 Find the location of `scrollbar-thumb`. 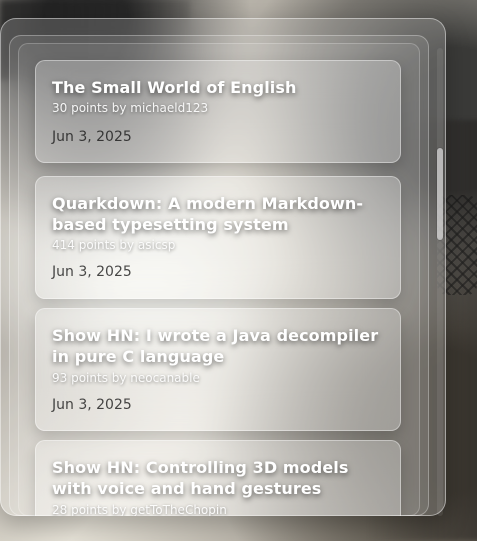

scrollbar-thumb is located at coordinates (440, 194).